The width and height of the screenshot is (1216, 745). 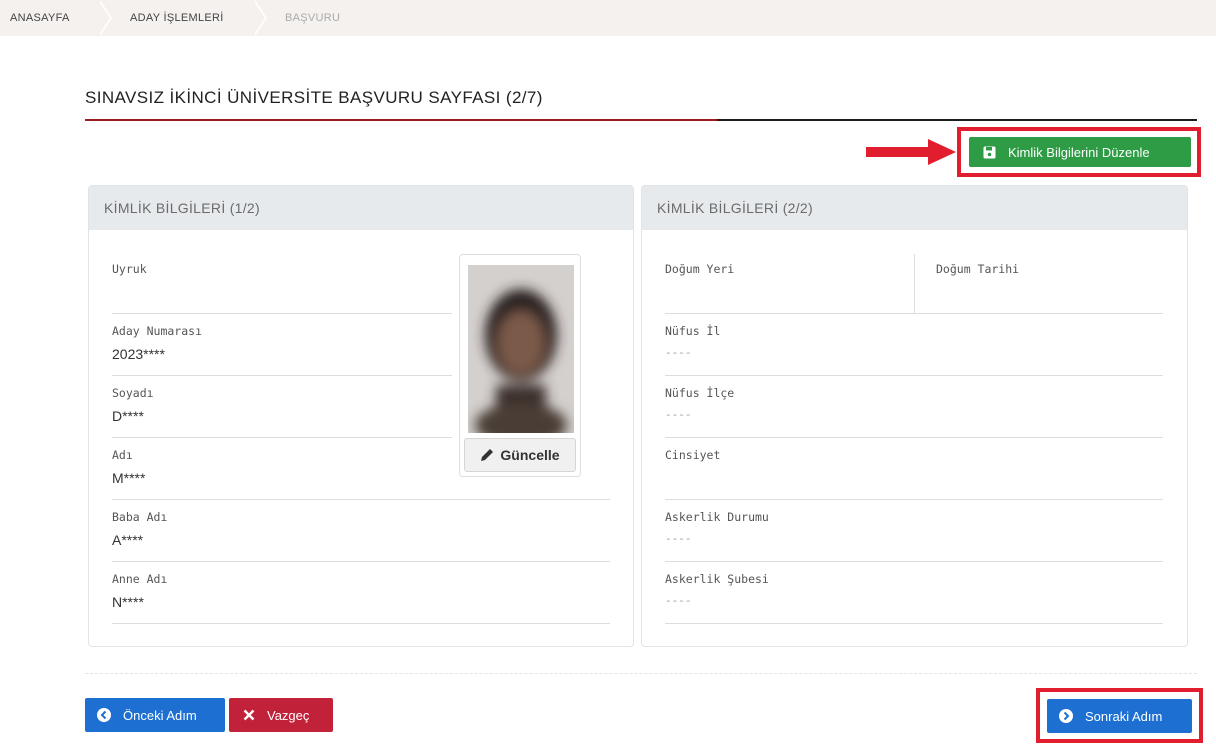 I want to click on field-label: Soyadı, so click(x=133, y=393).